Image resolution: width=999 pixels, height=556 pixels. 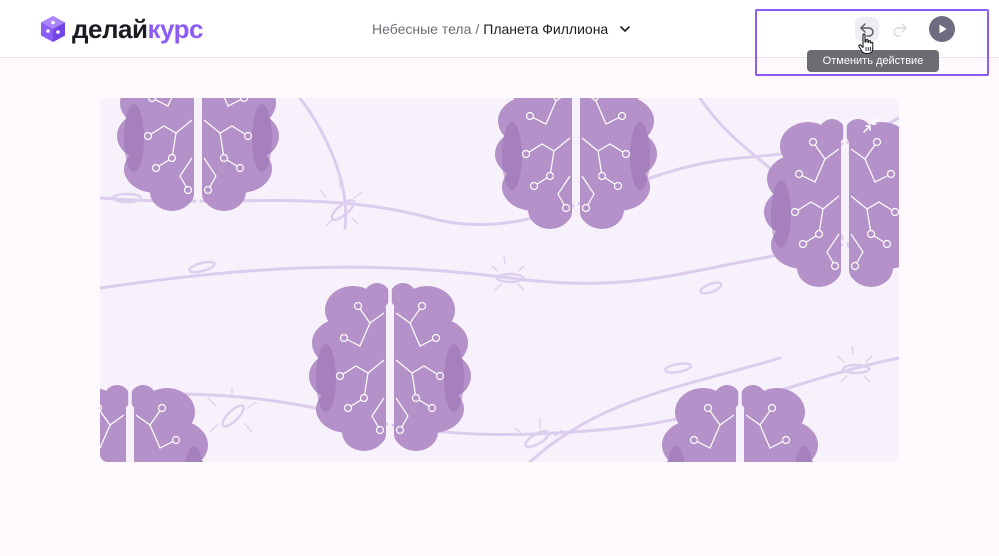 I want to click on breadcrumb: Небесные тела / Планета Филлиона, so click(x=502, y=29).